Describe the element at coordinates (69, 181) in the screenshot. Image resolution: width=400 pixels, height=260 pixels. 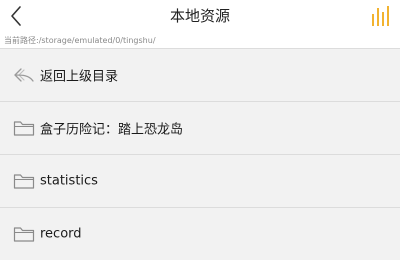
I see `list-item-label: statistics` at that location.